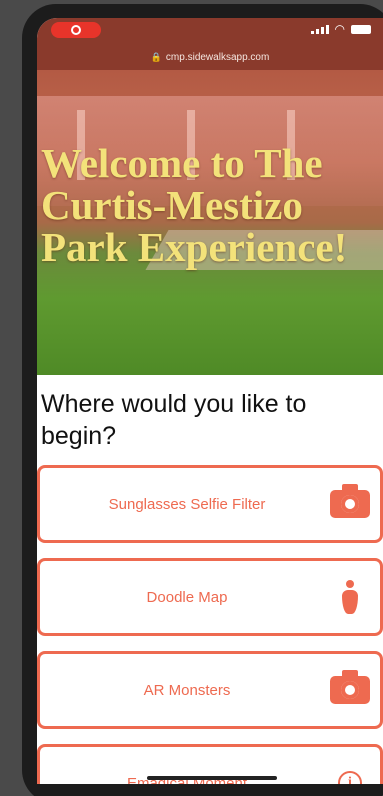 This screenshot has width=383, height=796. Describe the element at coordinates (319, 29) in the screenshot. I see `cellular-signal-icon` at that location.